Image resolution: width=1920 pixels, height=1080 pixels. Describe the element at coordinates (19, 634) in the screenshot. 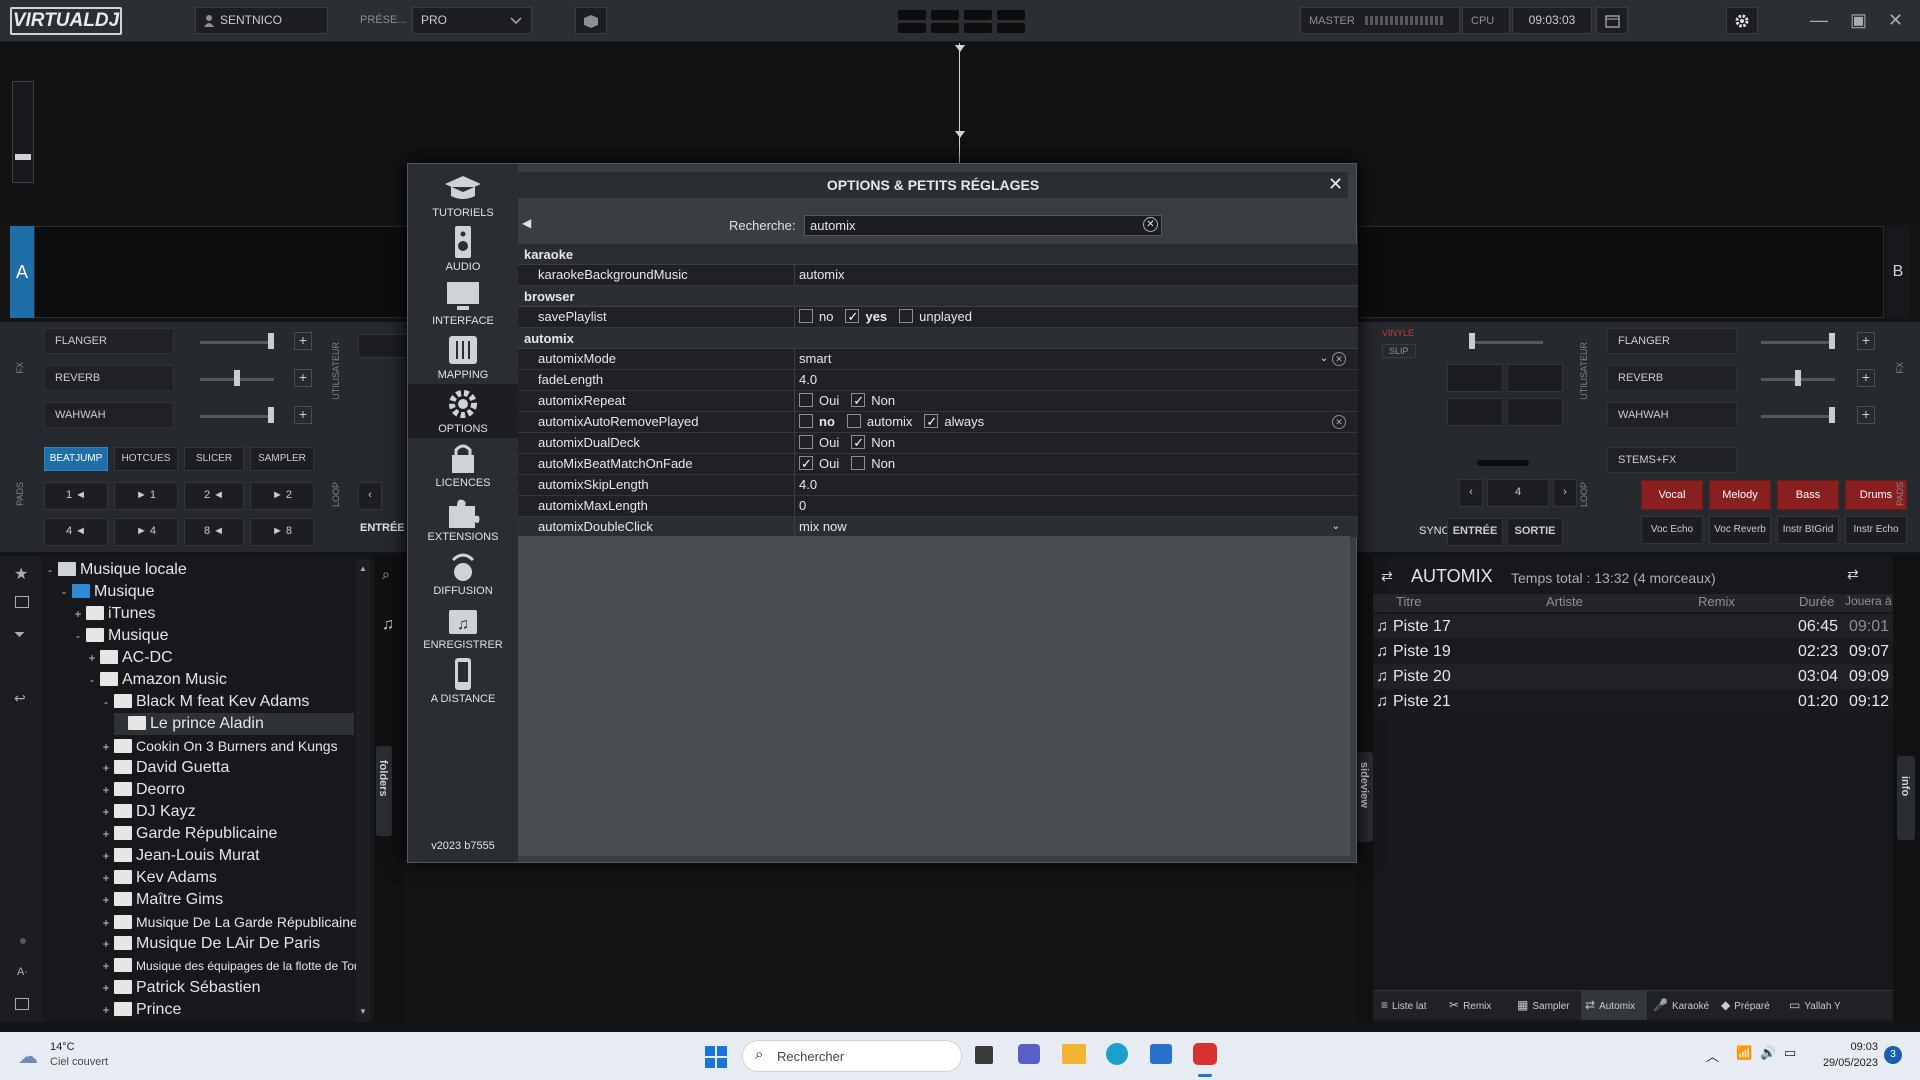

I see `filter-icon: ⏷` at that location.